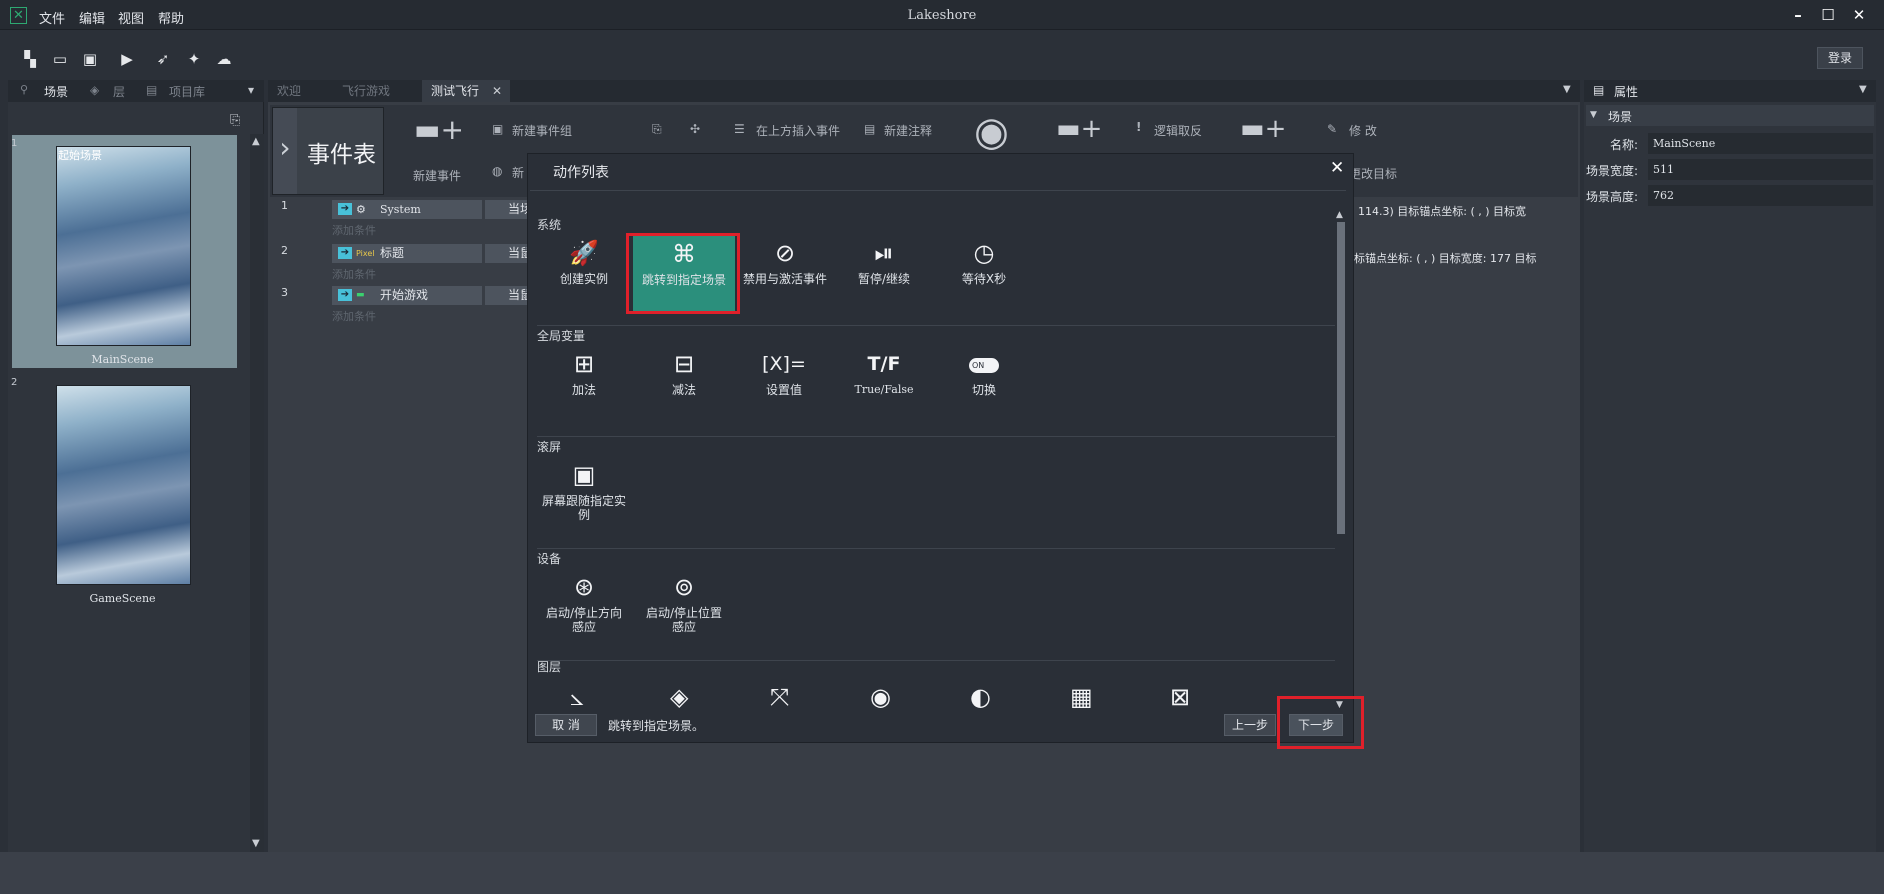 This screenshot has height=894, width=1884. I want to click on action-subtract: ⊟ 减法, so click(684, 373).